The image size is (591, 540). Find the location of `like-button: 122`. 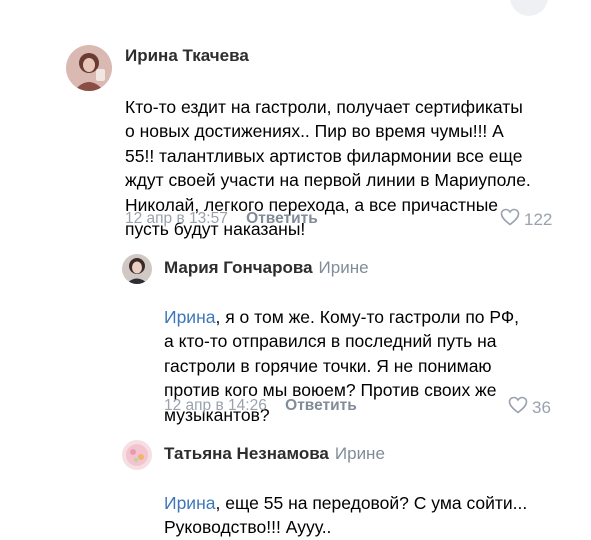

like-button: 122 is located at coordinates (526, 219).